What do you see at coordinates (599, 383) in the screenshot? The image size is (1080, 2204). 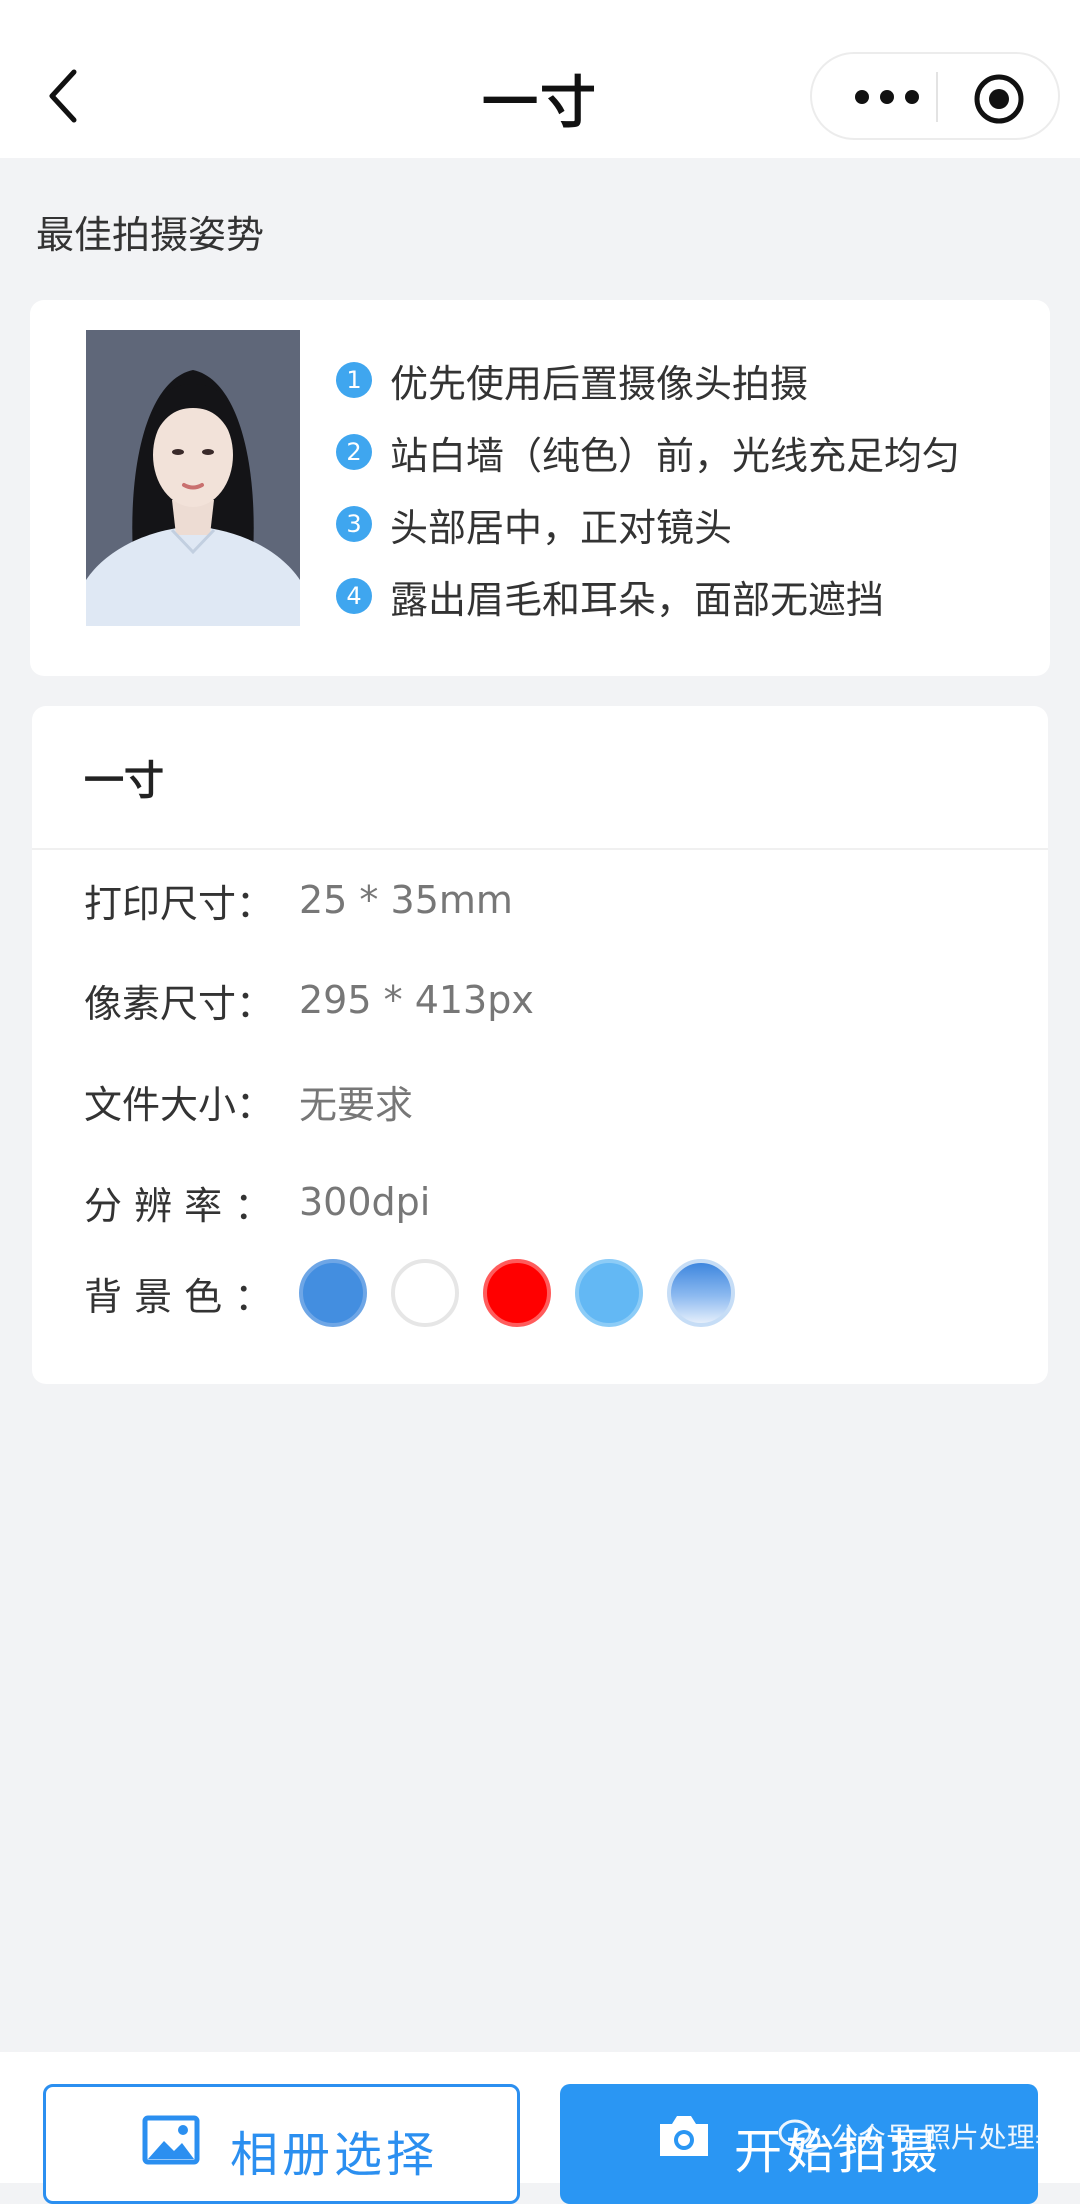 I see `tip-text: 优先使用后置摄像头拍摄` at bounding box center [599, 383].